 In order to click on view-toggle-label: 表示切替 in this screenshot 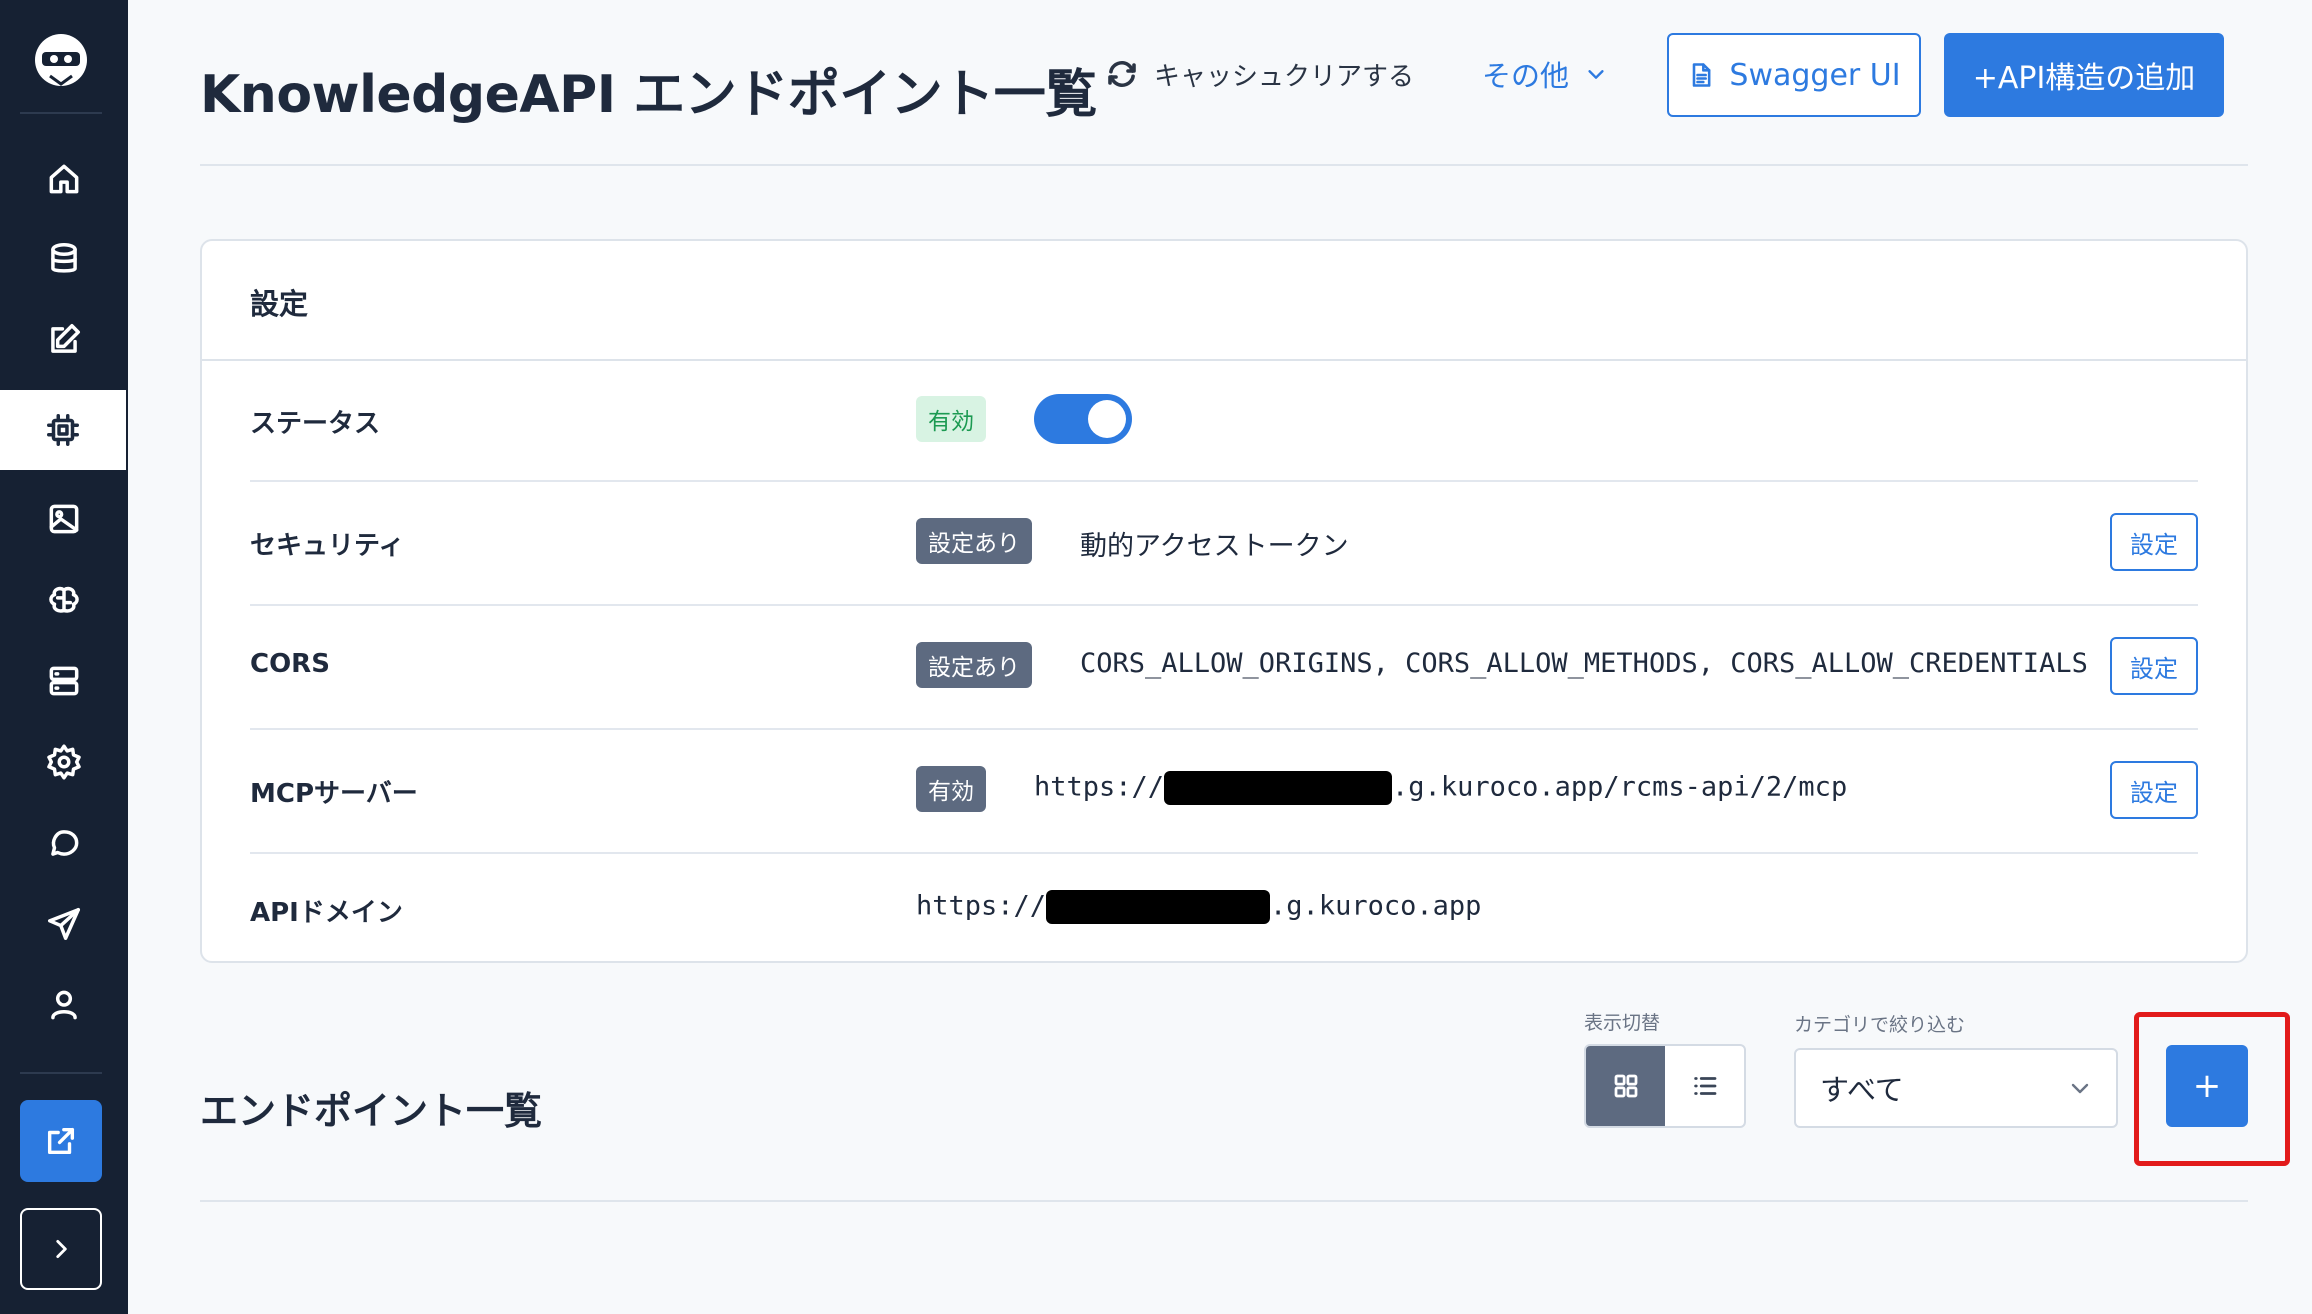, I will do `click(1622, 1023)`.